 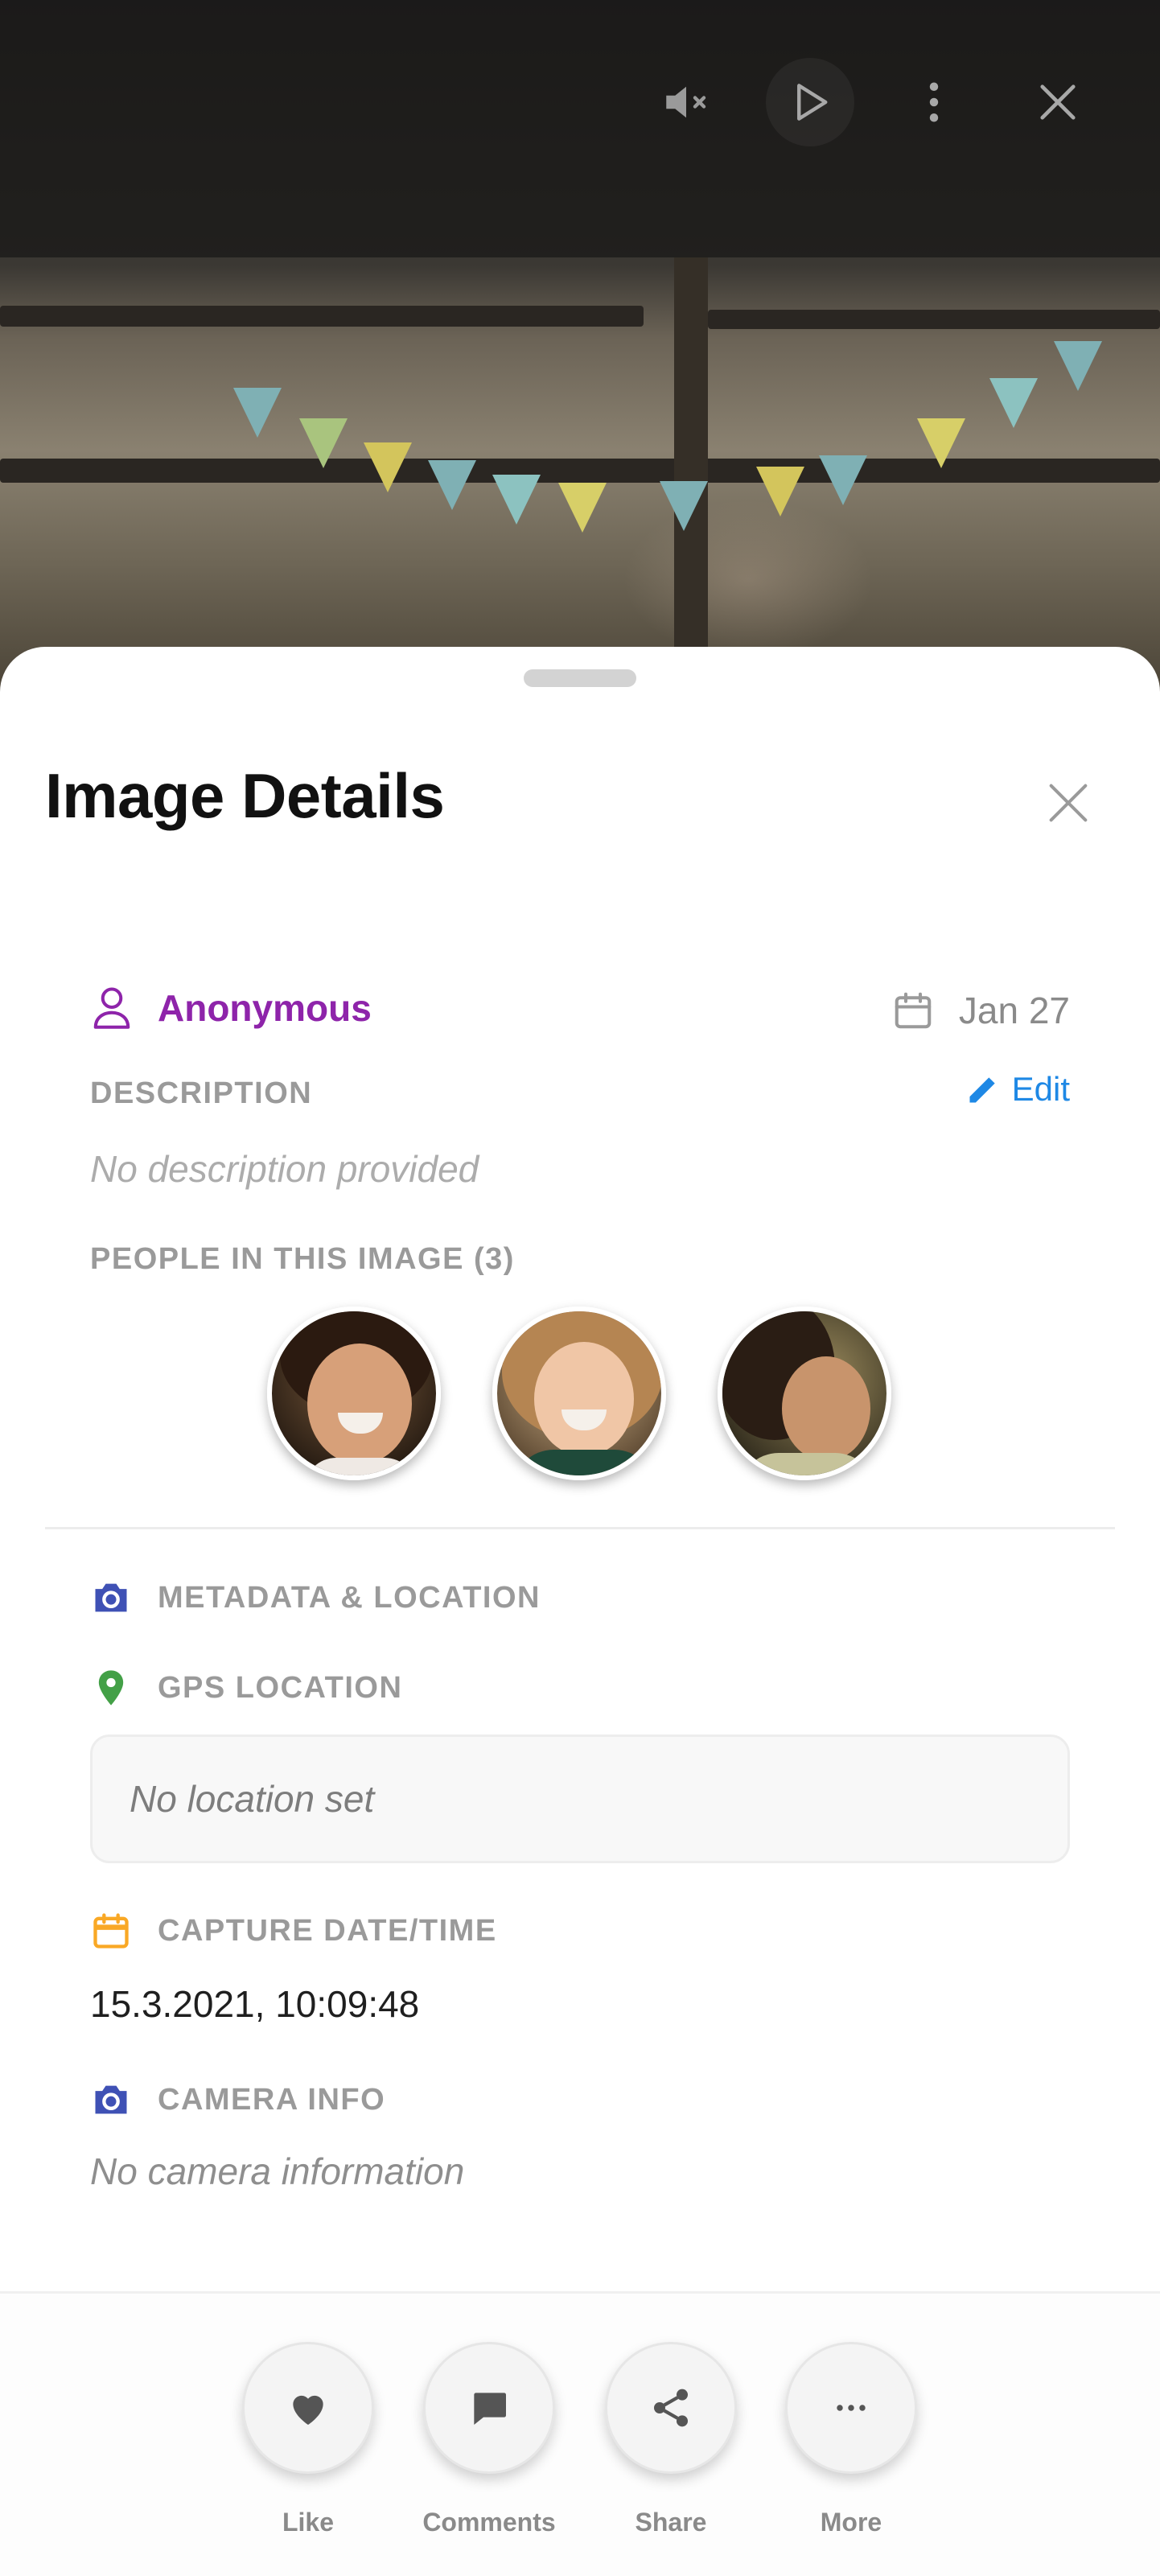 What do you see at coordinates (1040, 1089) in the screenshot?
I see `edit-label: Edit` at bounding box center [1040, 1089].